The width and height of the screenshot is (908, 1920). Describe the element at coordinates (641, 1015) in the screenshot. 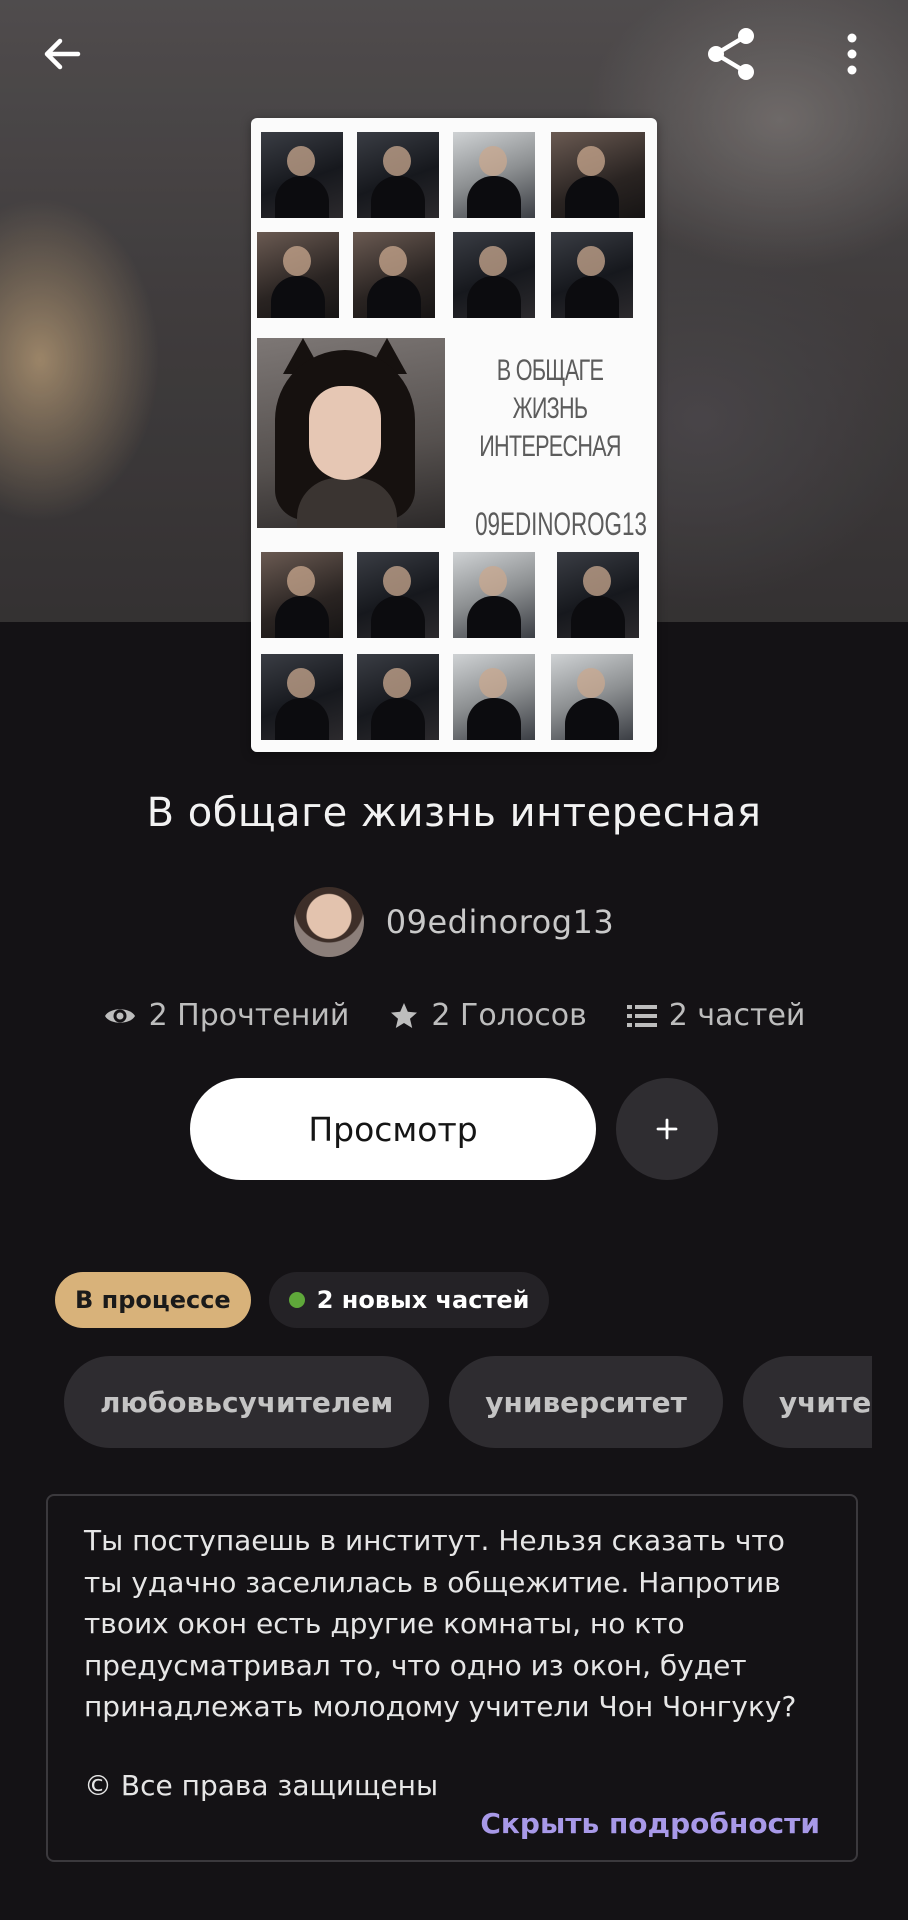

I see `list-icon` at that location.